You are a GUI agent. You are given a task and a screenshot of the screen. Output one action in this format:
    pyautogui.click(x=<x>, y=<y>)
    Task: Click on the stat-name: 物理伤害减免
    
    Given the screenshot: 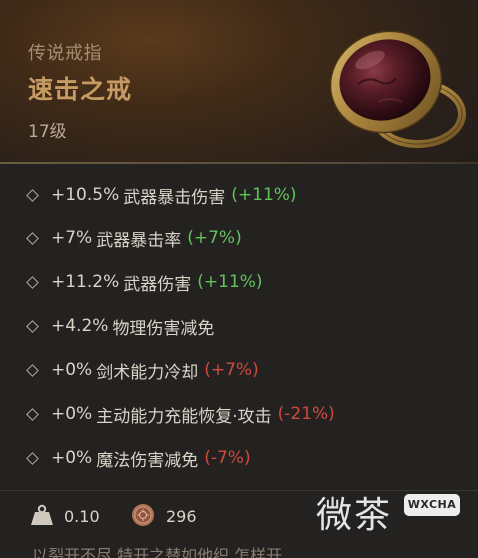 What is the action you would take?
    pyautogui.click(x=163, y=328)
    